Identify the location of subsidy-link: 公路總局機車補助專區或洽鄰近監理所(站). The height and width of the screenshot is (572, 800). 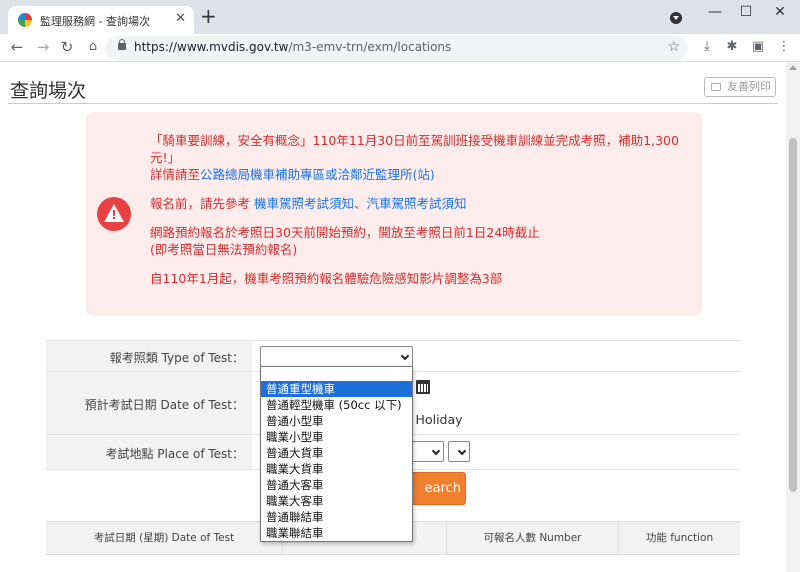
(317, 174).